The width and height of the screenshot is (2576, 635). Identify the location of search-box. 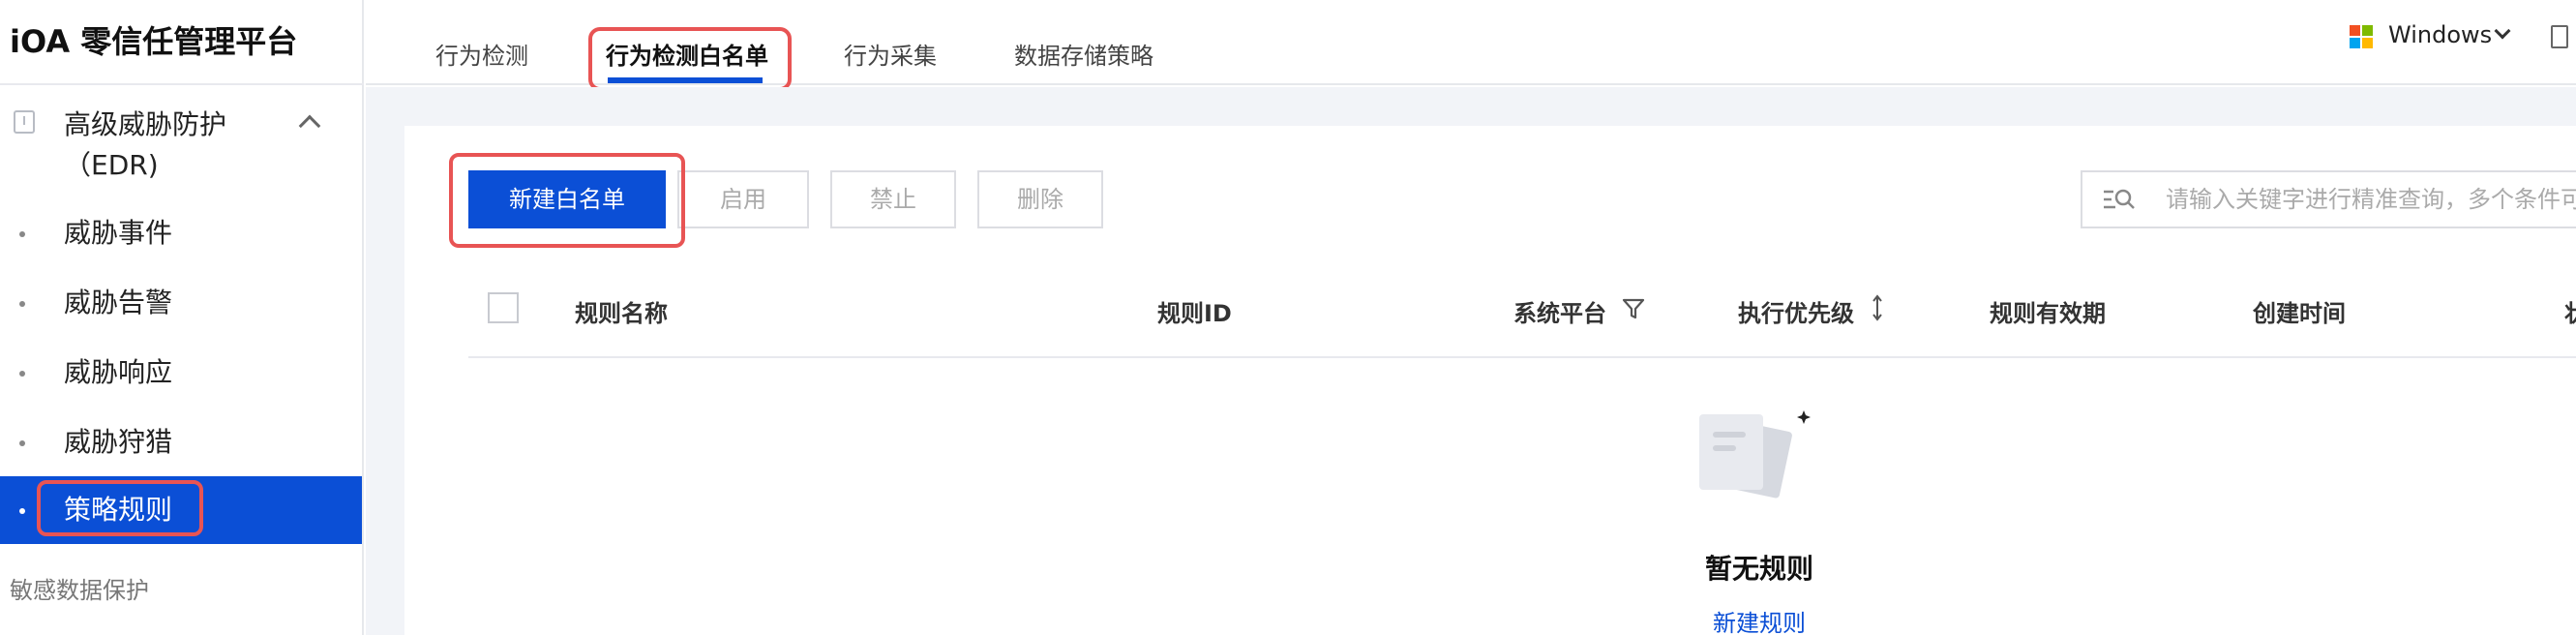
(2328, 199).